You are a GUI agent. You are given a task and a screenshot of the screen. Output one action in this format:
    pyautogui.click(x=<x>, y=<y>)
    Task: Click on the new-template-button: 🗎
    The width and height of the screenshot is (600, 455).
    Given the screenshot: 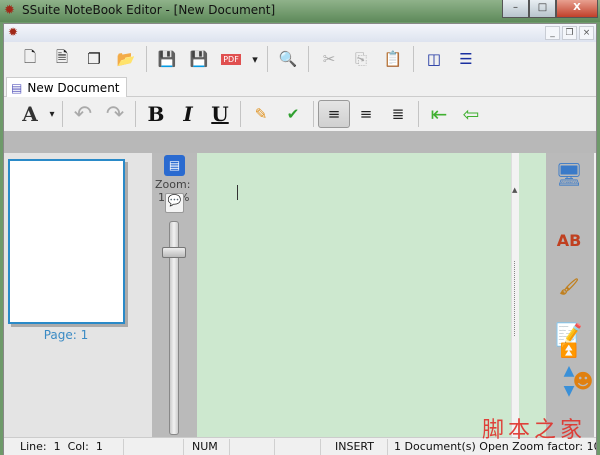 What is the action you would take?
    pyautogui.click(x=62, y=59)
    